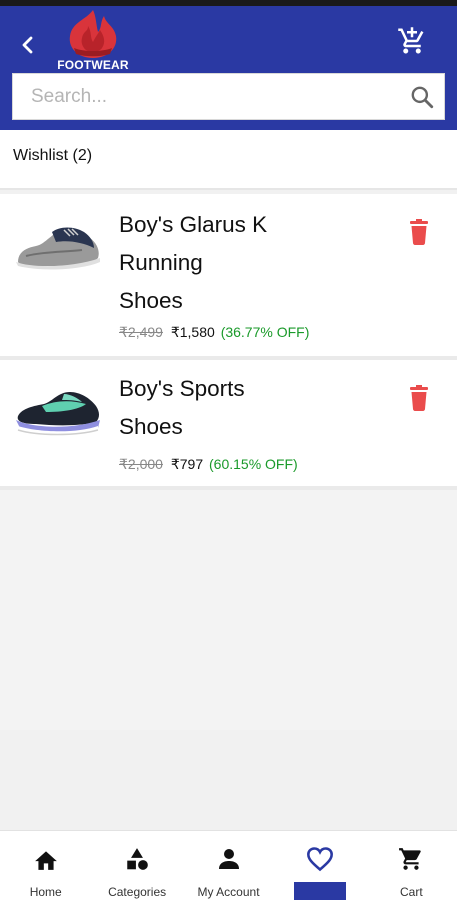  I want to click on add-to-cart-button, so click(412, 41).